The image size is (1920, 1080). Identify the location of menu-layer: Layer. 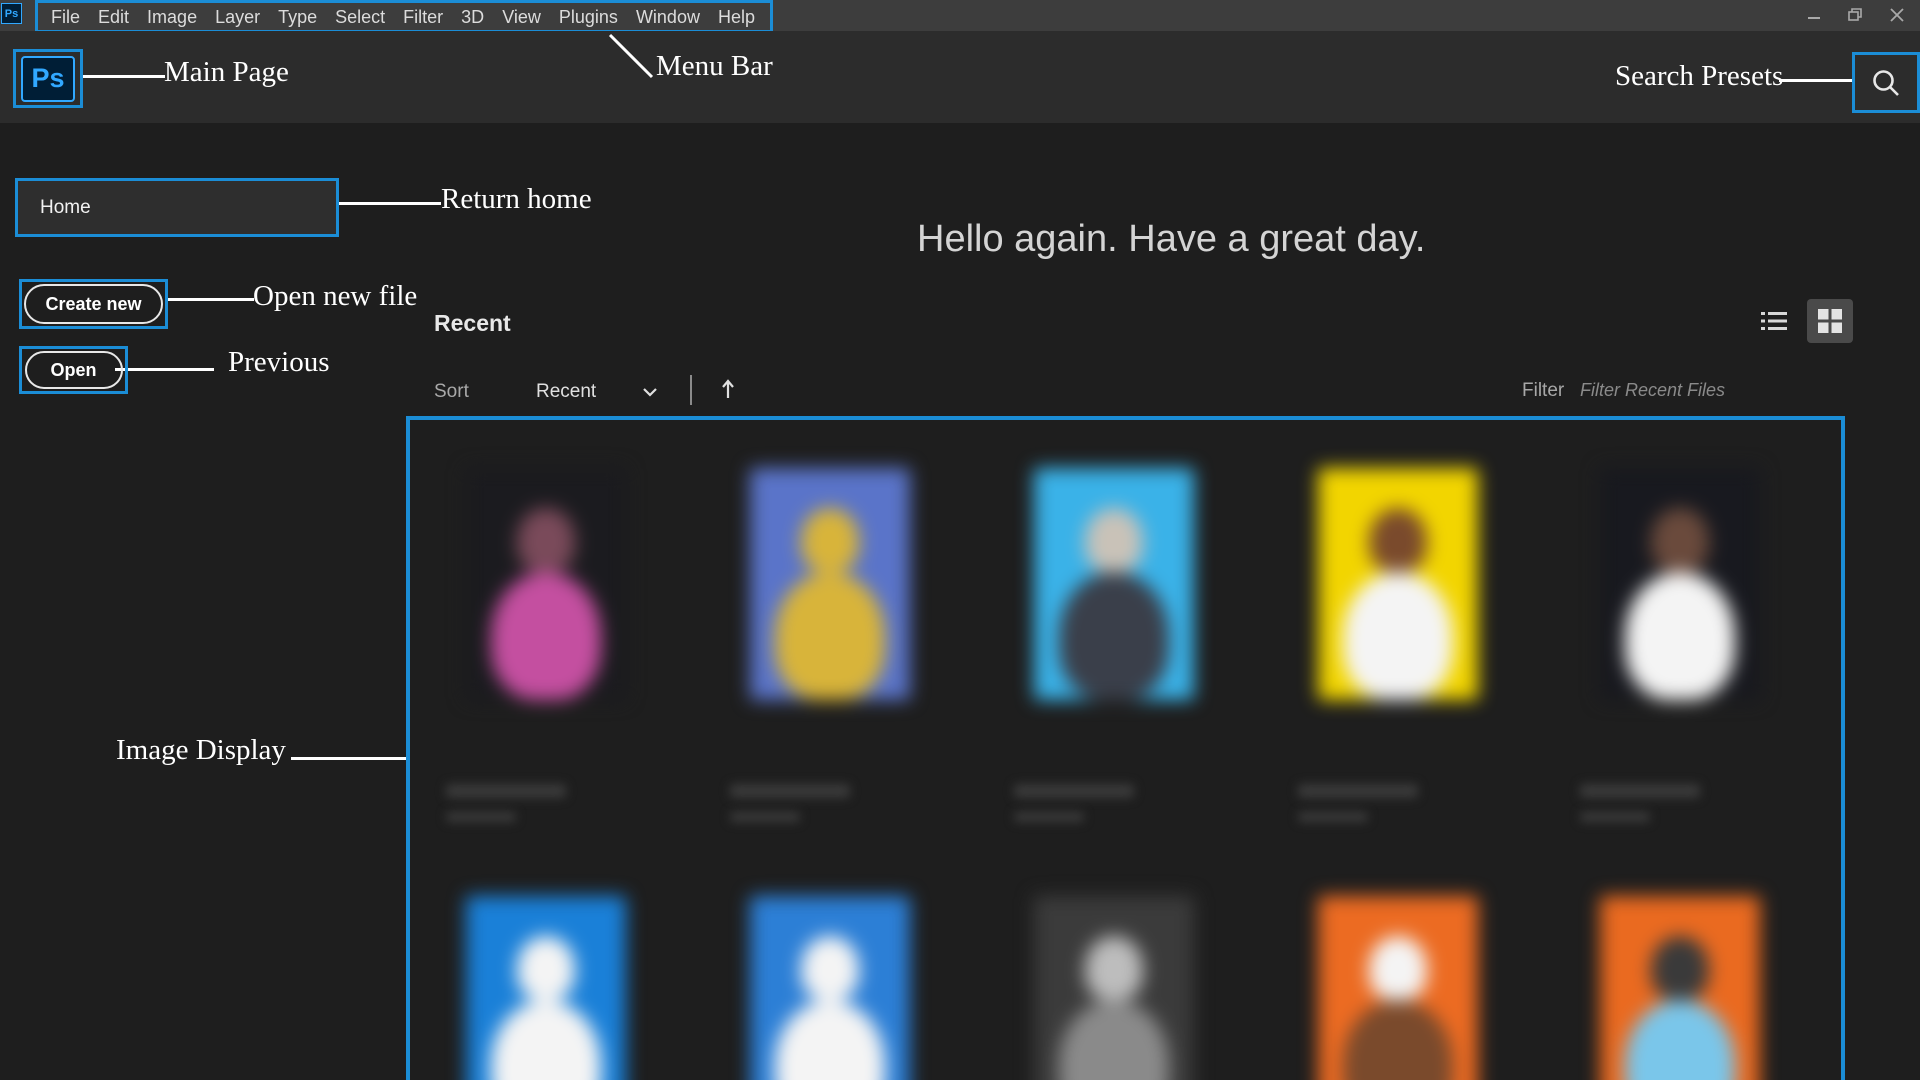
(237, 17).